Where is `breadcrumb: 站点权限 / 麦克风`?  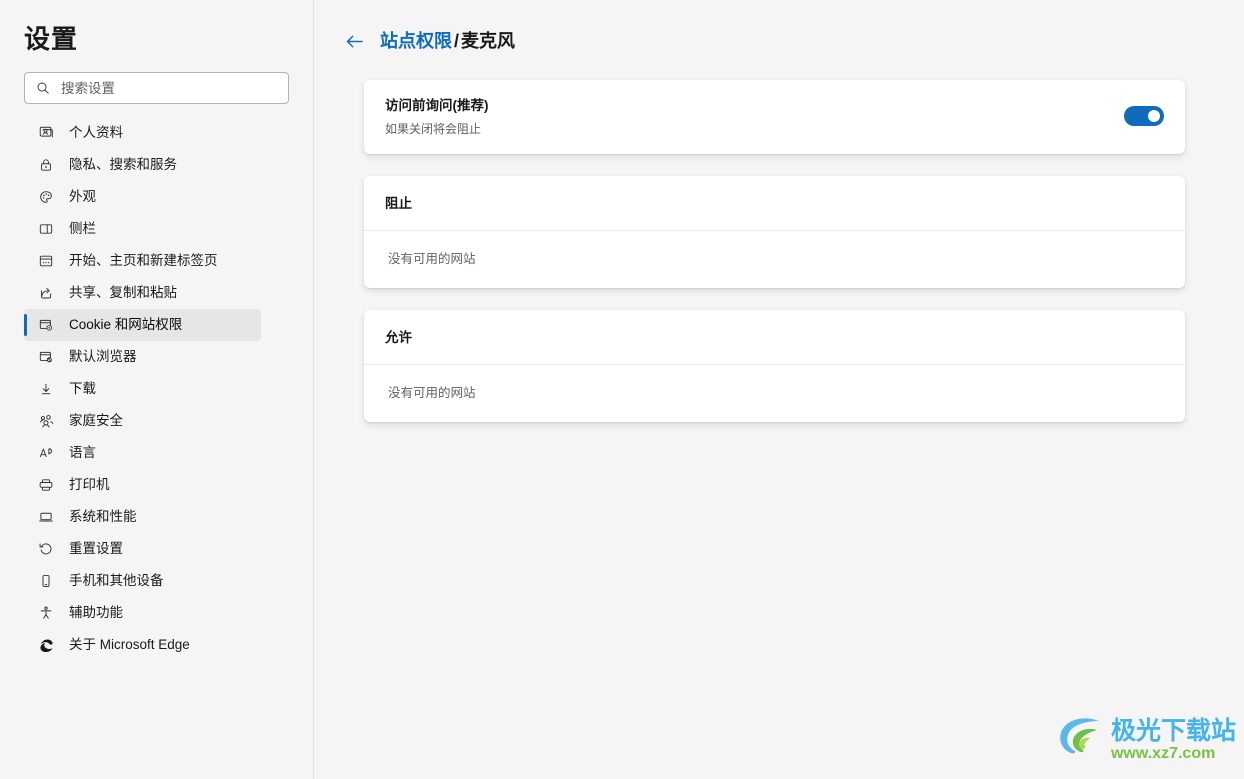 breadcrumb: 站点权限 / 麦克风 is located at coordinates (779, 26).